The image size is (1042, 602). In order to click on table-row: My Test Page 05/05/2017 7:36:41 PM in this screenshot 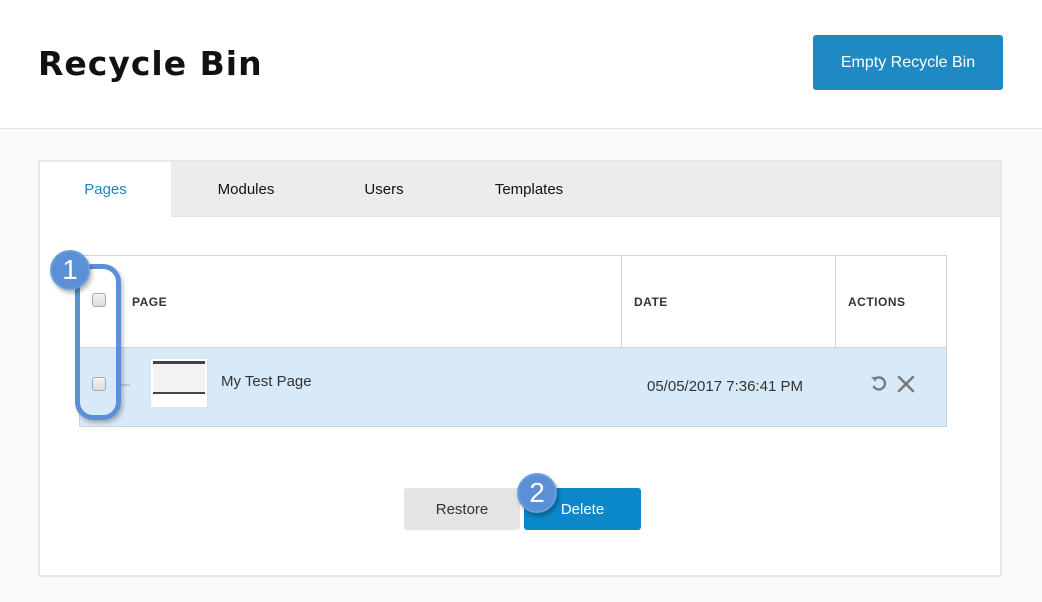, I will do `click(513, 387)`.